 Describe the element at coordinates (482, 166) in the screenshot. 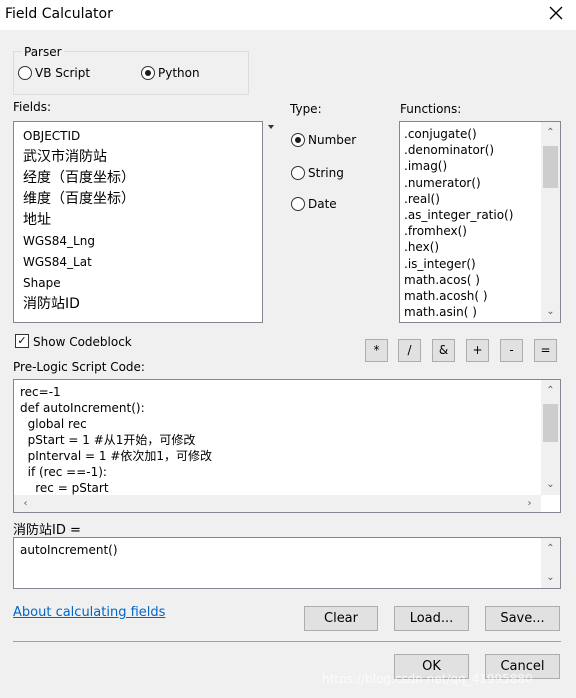

I see `function-item: .imag()` at that location.